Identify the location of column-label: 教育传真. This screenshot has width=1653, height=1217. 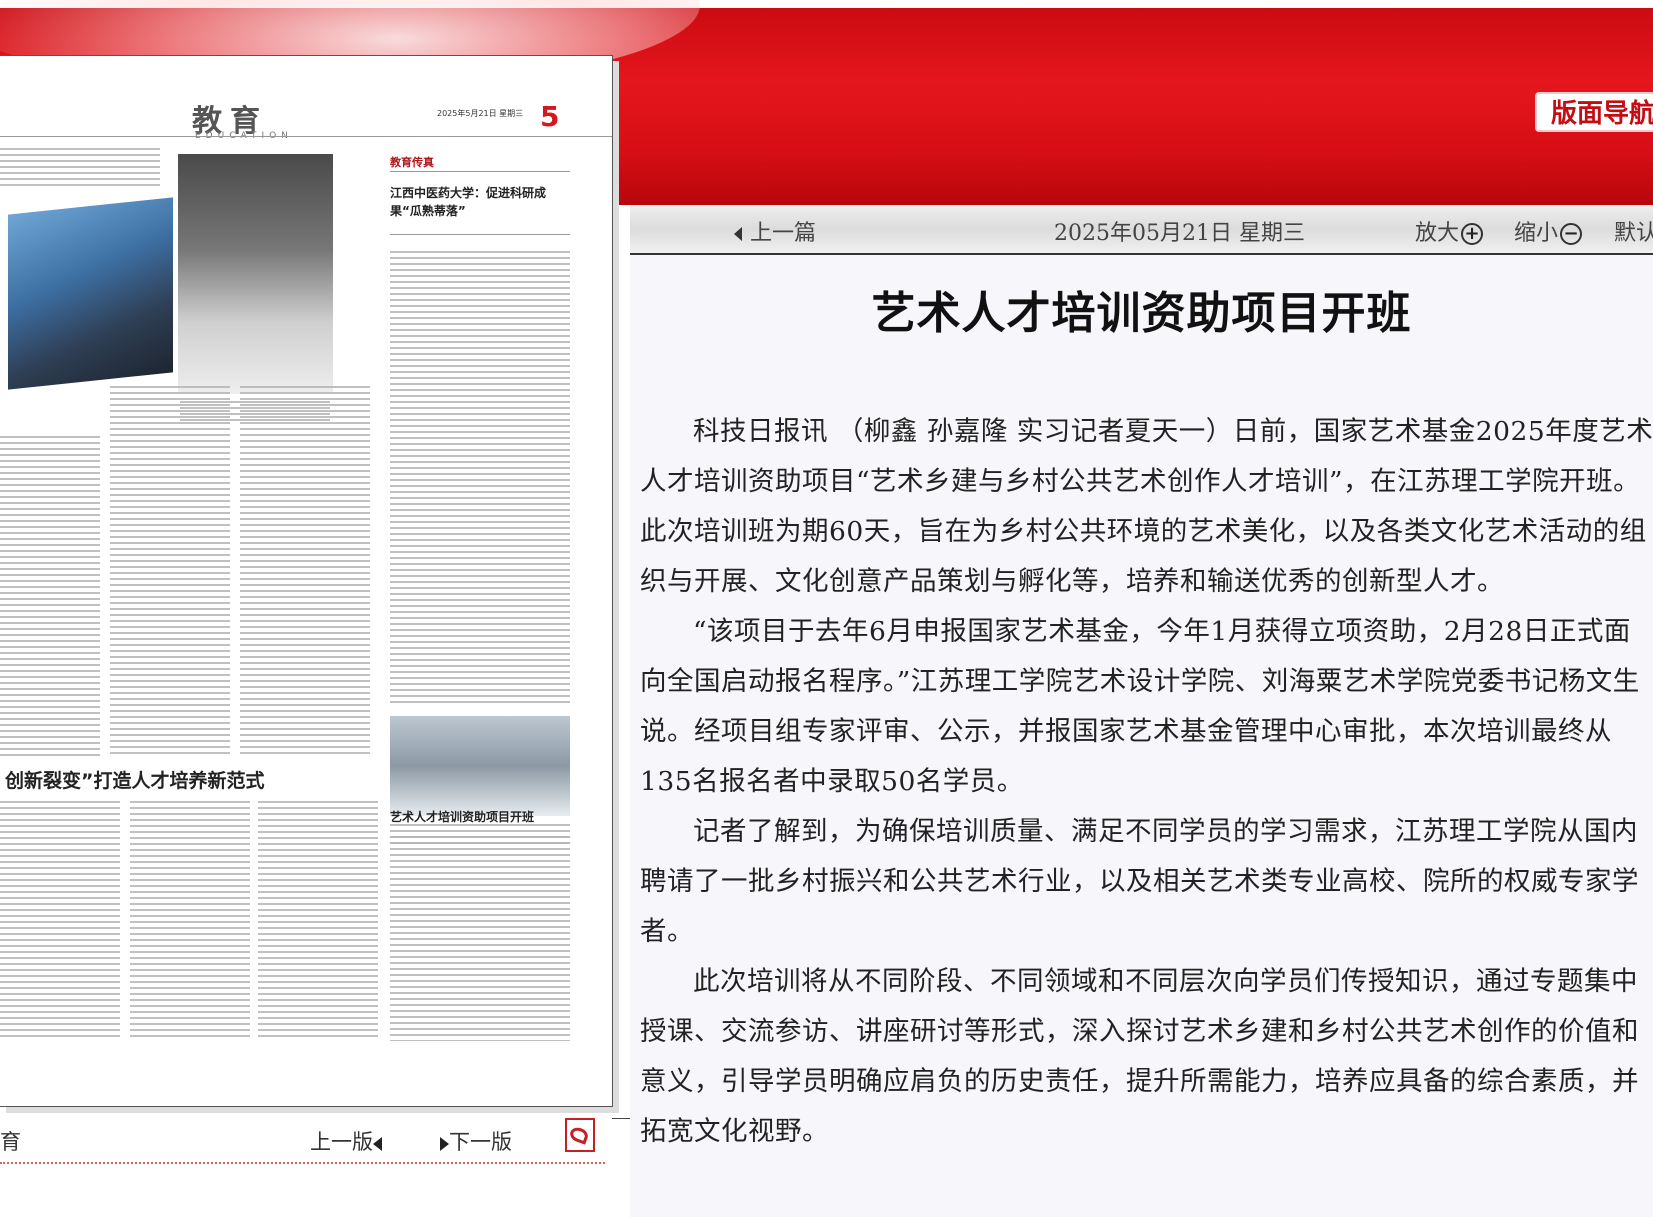
(412, 162).